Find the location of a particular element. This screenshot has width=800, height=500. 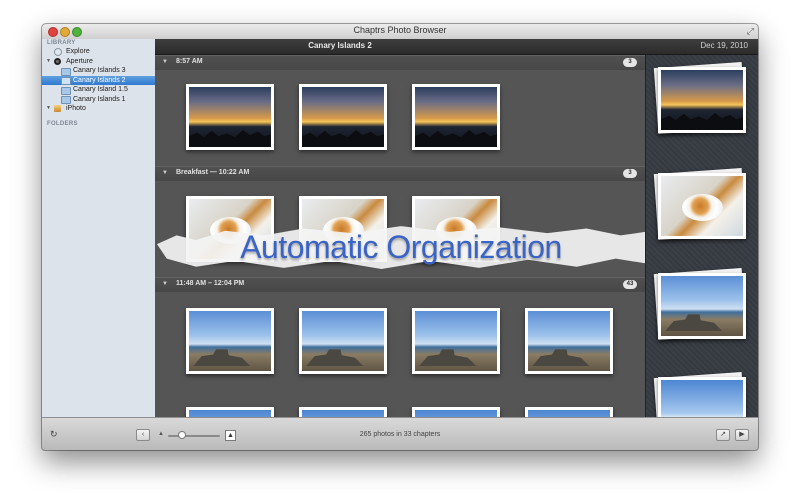

sidebar-item-label: Canary Islands 3 is located at coordinates (99, 70).